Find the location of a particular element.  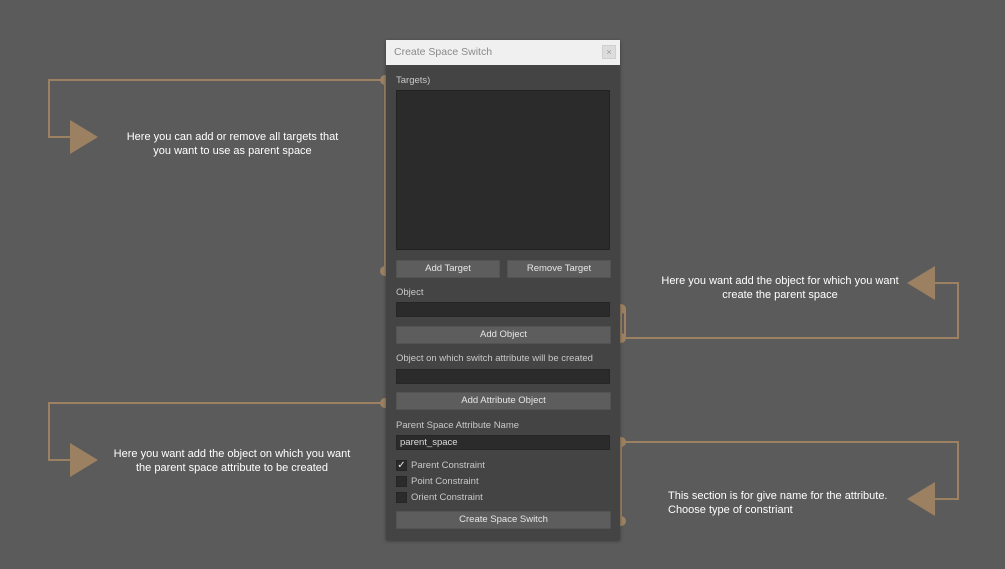

object-annotation-line2: create the parent space is located at coordinates (780, 295).